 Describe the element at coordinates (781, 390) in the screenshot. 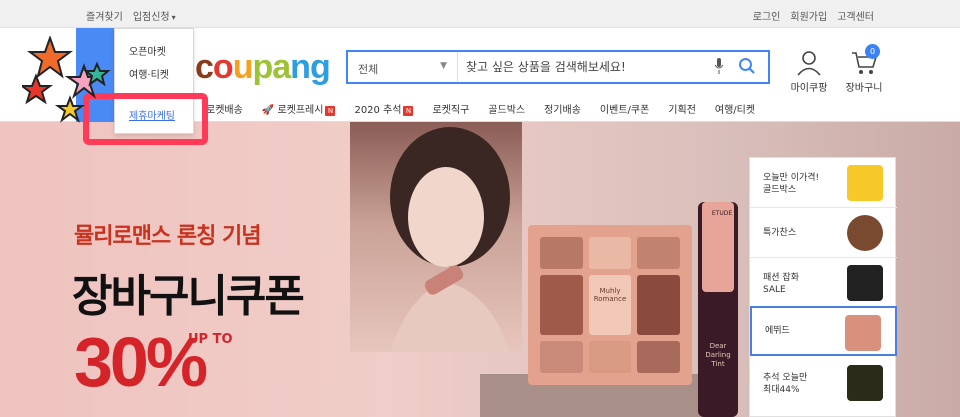

I see `list-item-subtitle: 최대44%` at that location.